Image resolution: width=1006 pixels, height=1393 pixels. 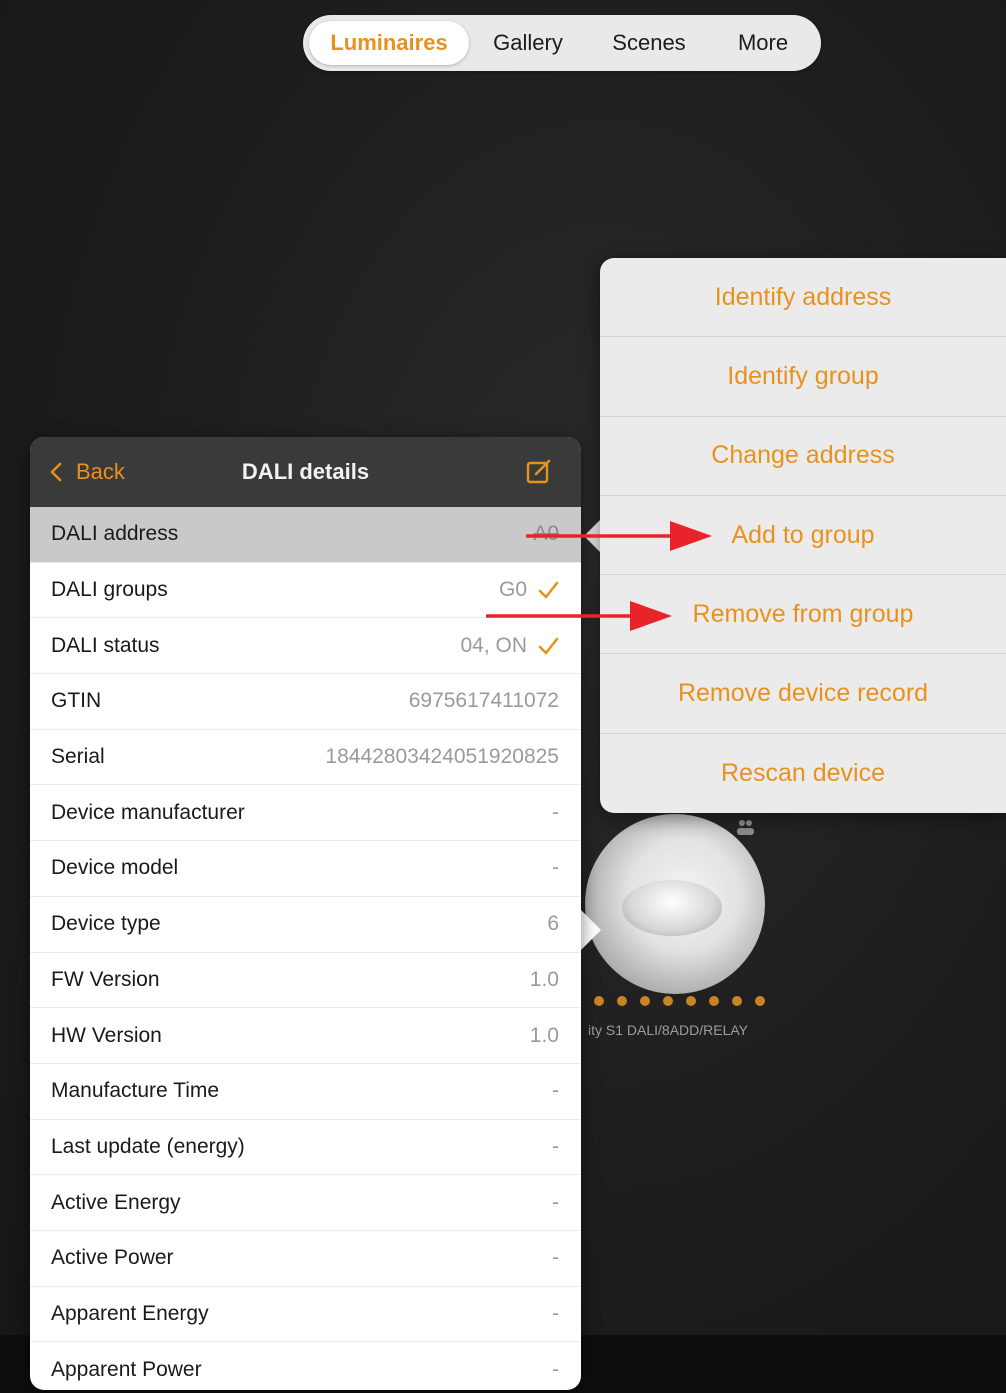 I want to click on row-label: Active Power, so click(x=112, y=1258).